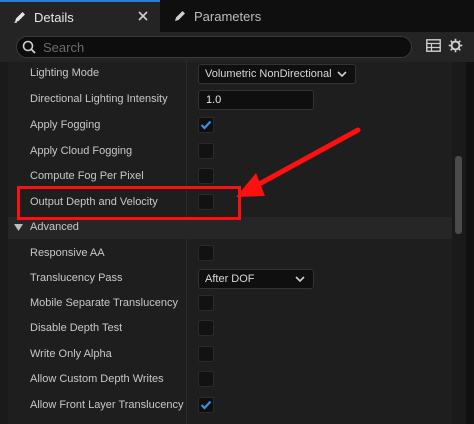 The image size is (474, 424). What do you see at coordinates (206, 303) in the screenshot?
I see `mobile-separate-translucency-checkbox` at bounding box center [206, 303].